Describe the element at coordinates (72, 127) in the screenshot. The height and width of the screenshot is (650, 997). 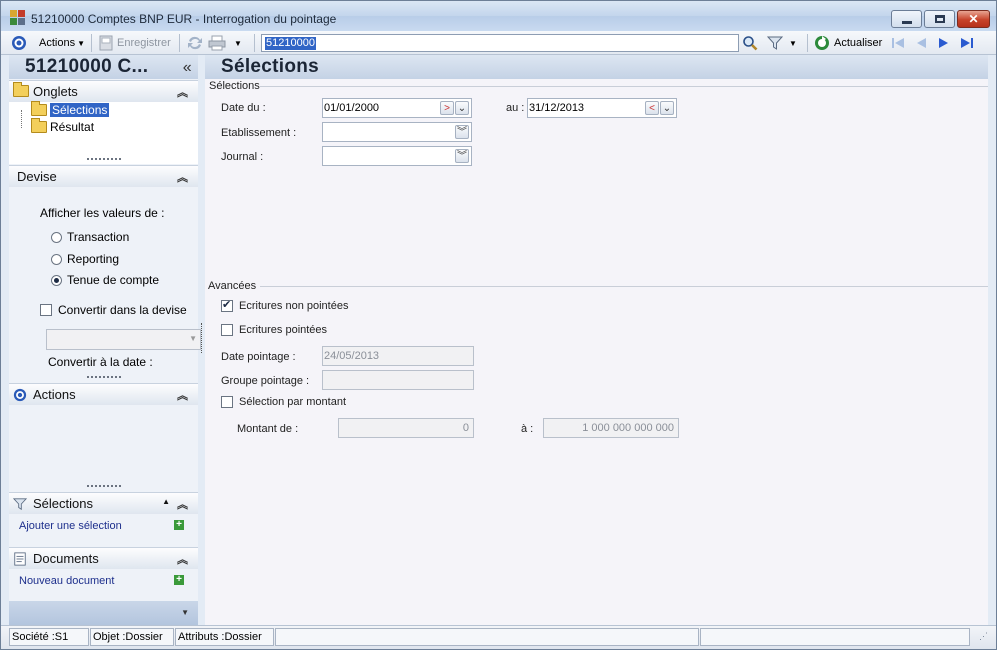
I see `tab-resultat-label: Résultat` at that location.